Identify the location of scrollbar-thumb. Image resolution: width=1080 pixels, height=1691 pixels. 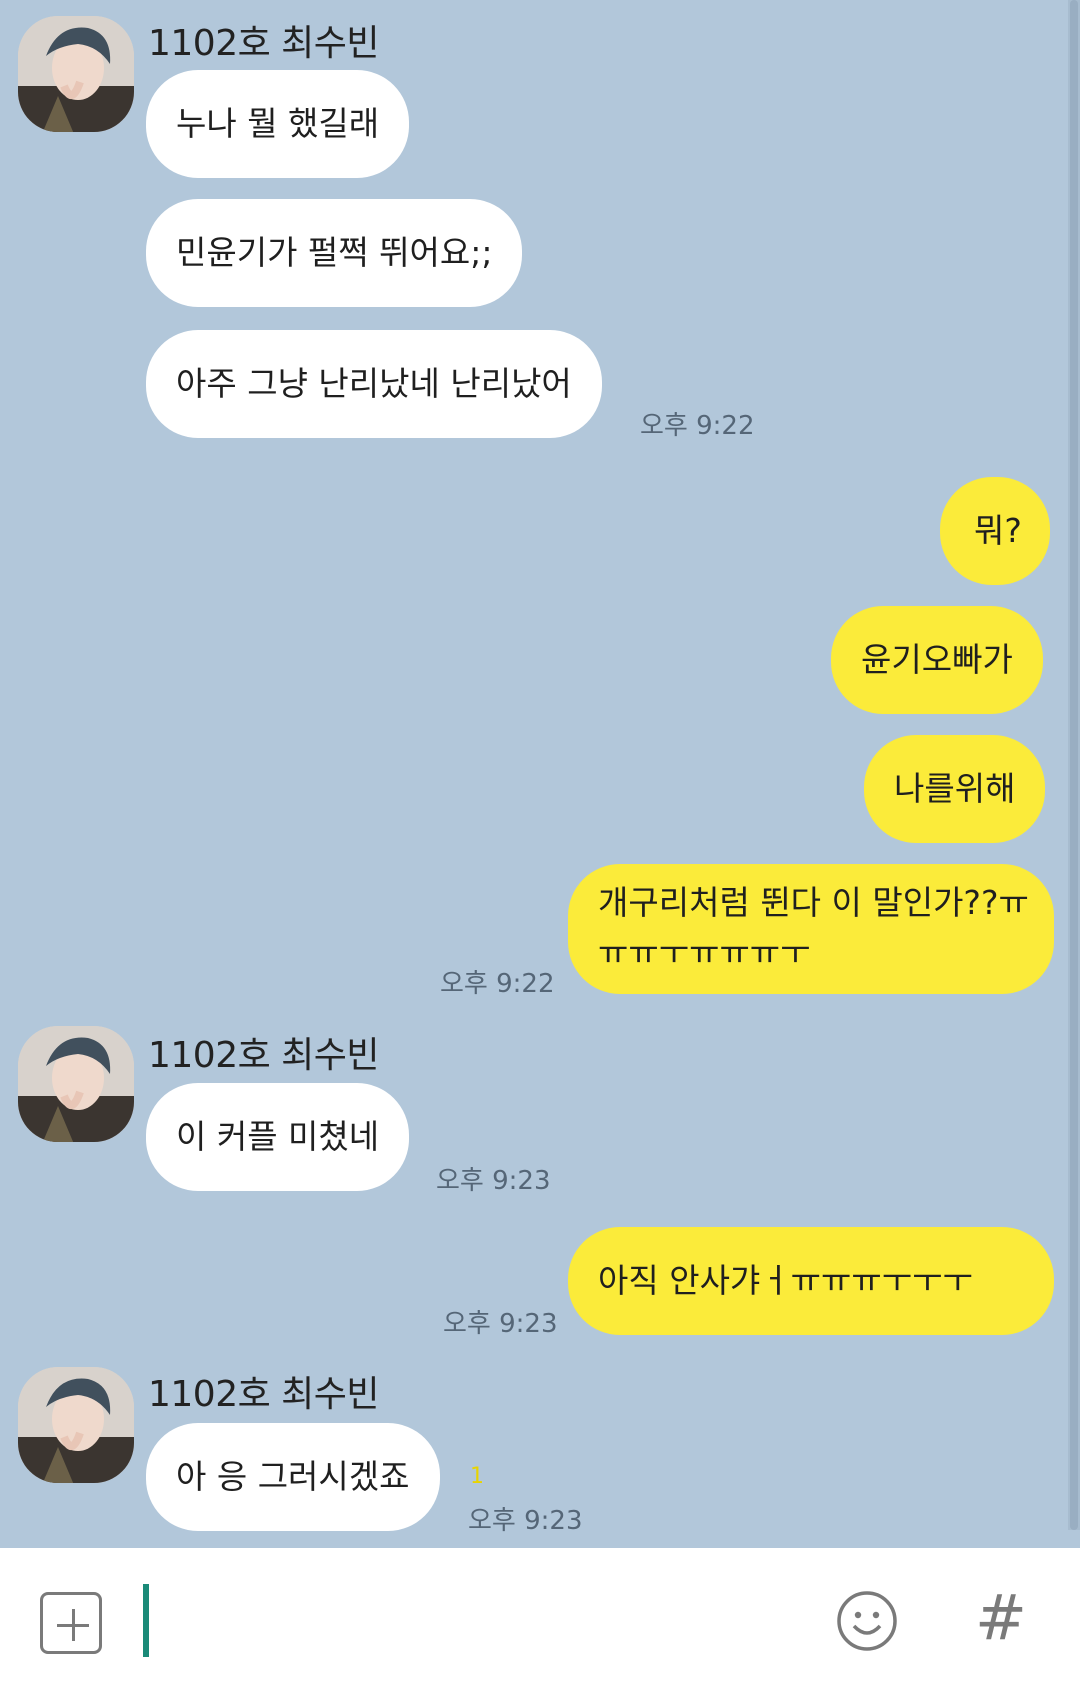
(1074, 765).